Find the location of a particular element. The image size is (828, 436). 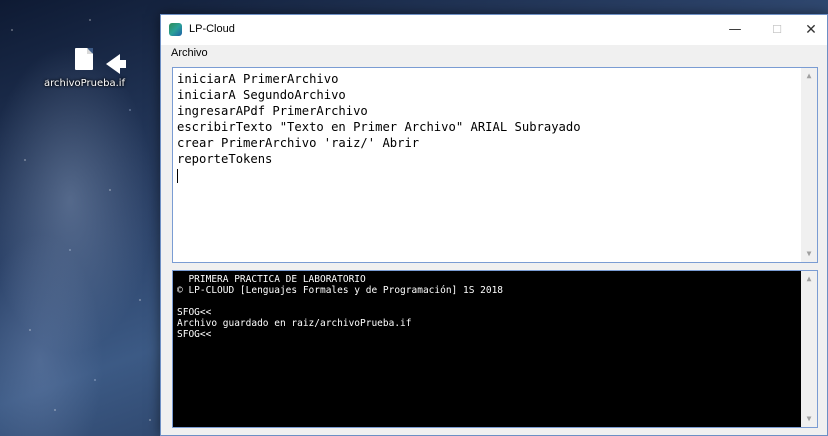

editor-line: iniciarA PrimerArchivo is located at coordinates (258, 79).